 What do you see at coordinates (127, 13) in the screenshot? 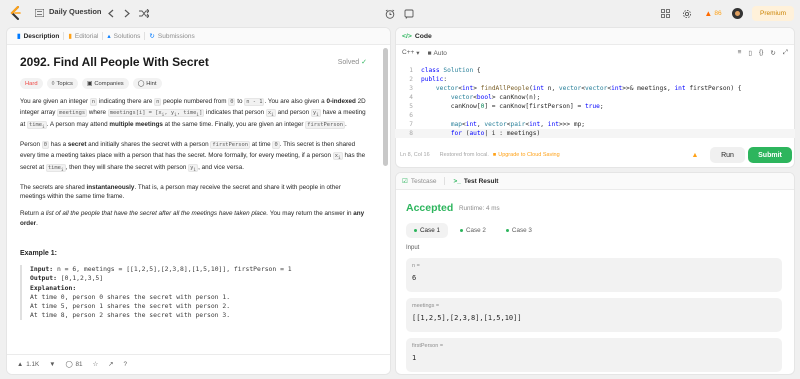
I see `chevron-right-icon` at bounding box center [127, 13].